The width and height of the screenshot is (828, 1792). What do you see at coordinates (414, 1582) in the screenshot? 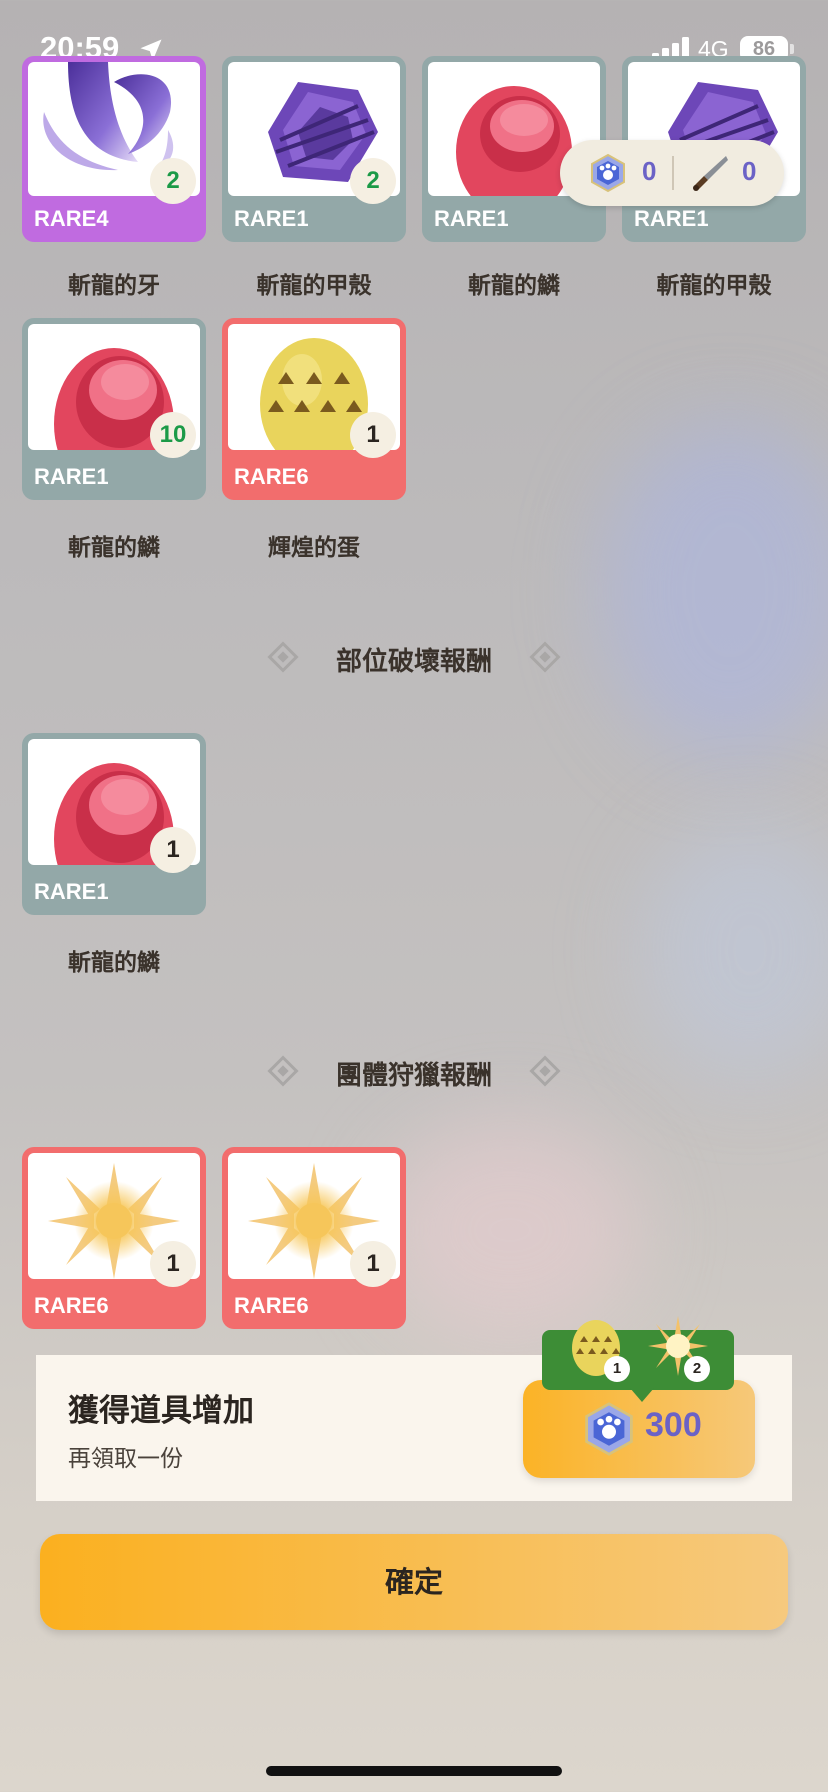
I see `confirm-button: 確定` at bounding box center [414, 1582].